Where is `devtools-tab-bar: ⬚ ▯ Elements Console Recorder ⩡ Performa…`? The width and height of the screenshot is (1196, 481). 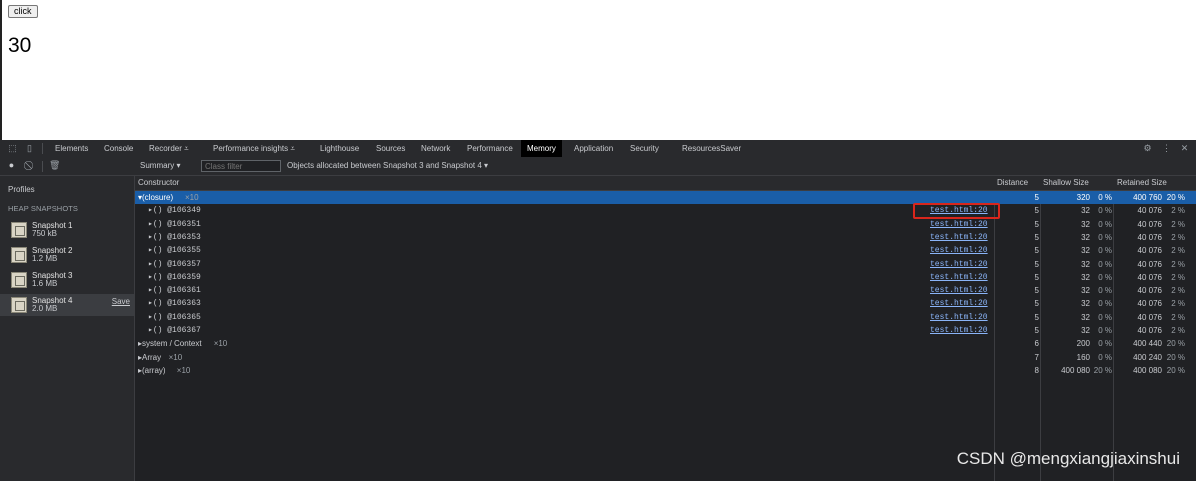 devtools-tab-bar: ⬚ ▯ Elements Console Recorder ⩡ Performa… is located at coordinates (598, 149).